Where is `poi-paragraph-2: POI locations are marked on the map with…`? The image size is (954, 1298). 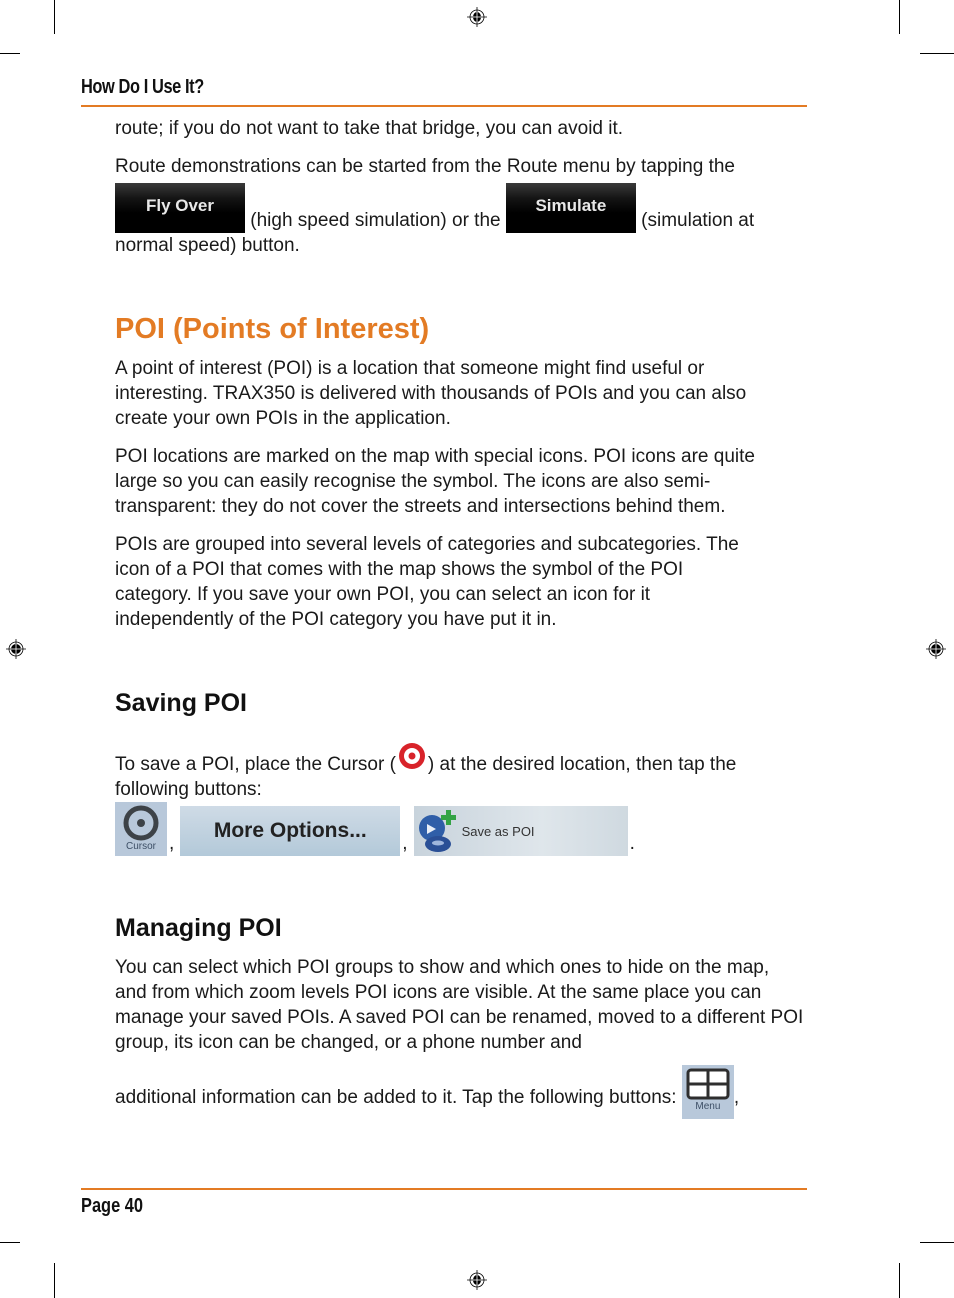 poi-paragraph-2: POI locations are marked on the map with… is located at coordinates (435, 481).